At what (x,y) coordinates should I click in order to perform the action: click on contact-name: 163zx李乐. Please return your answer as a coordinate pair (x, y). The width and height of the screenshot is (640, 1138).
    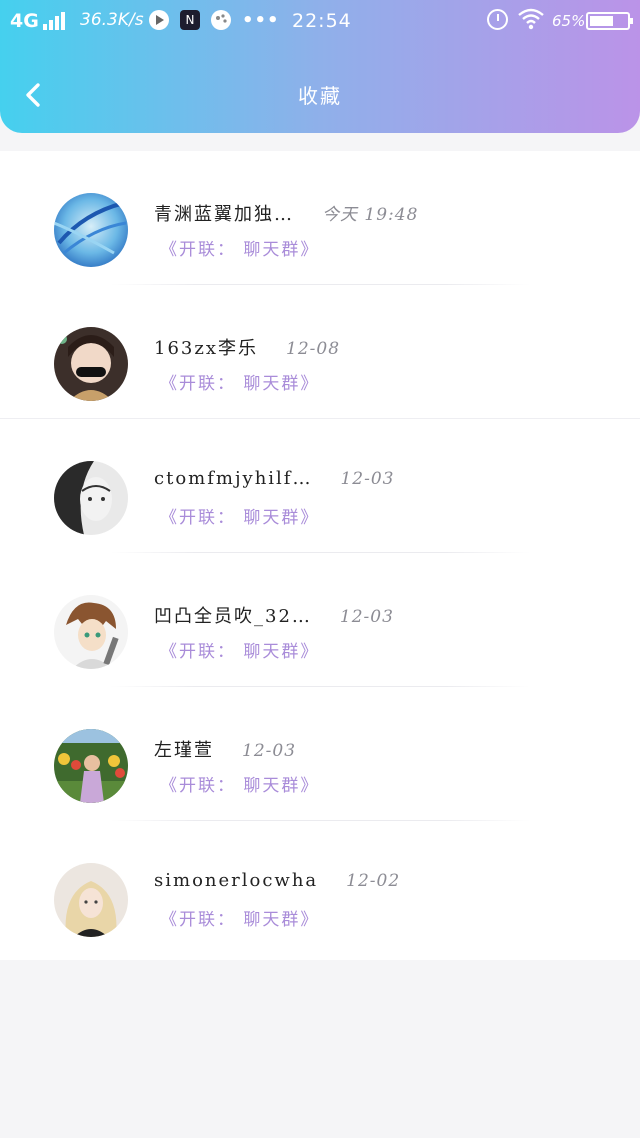
    Looking at the image, I should click on (206, 348).